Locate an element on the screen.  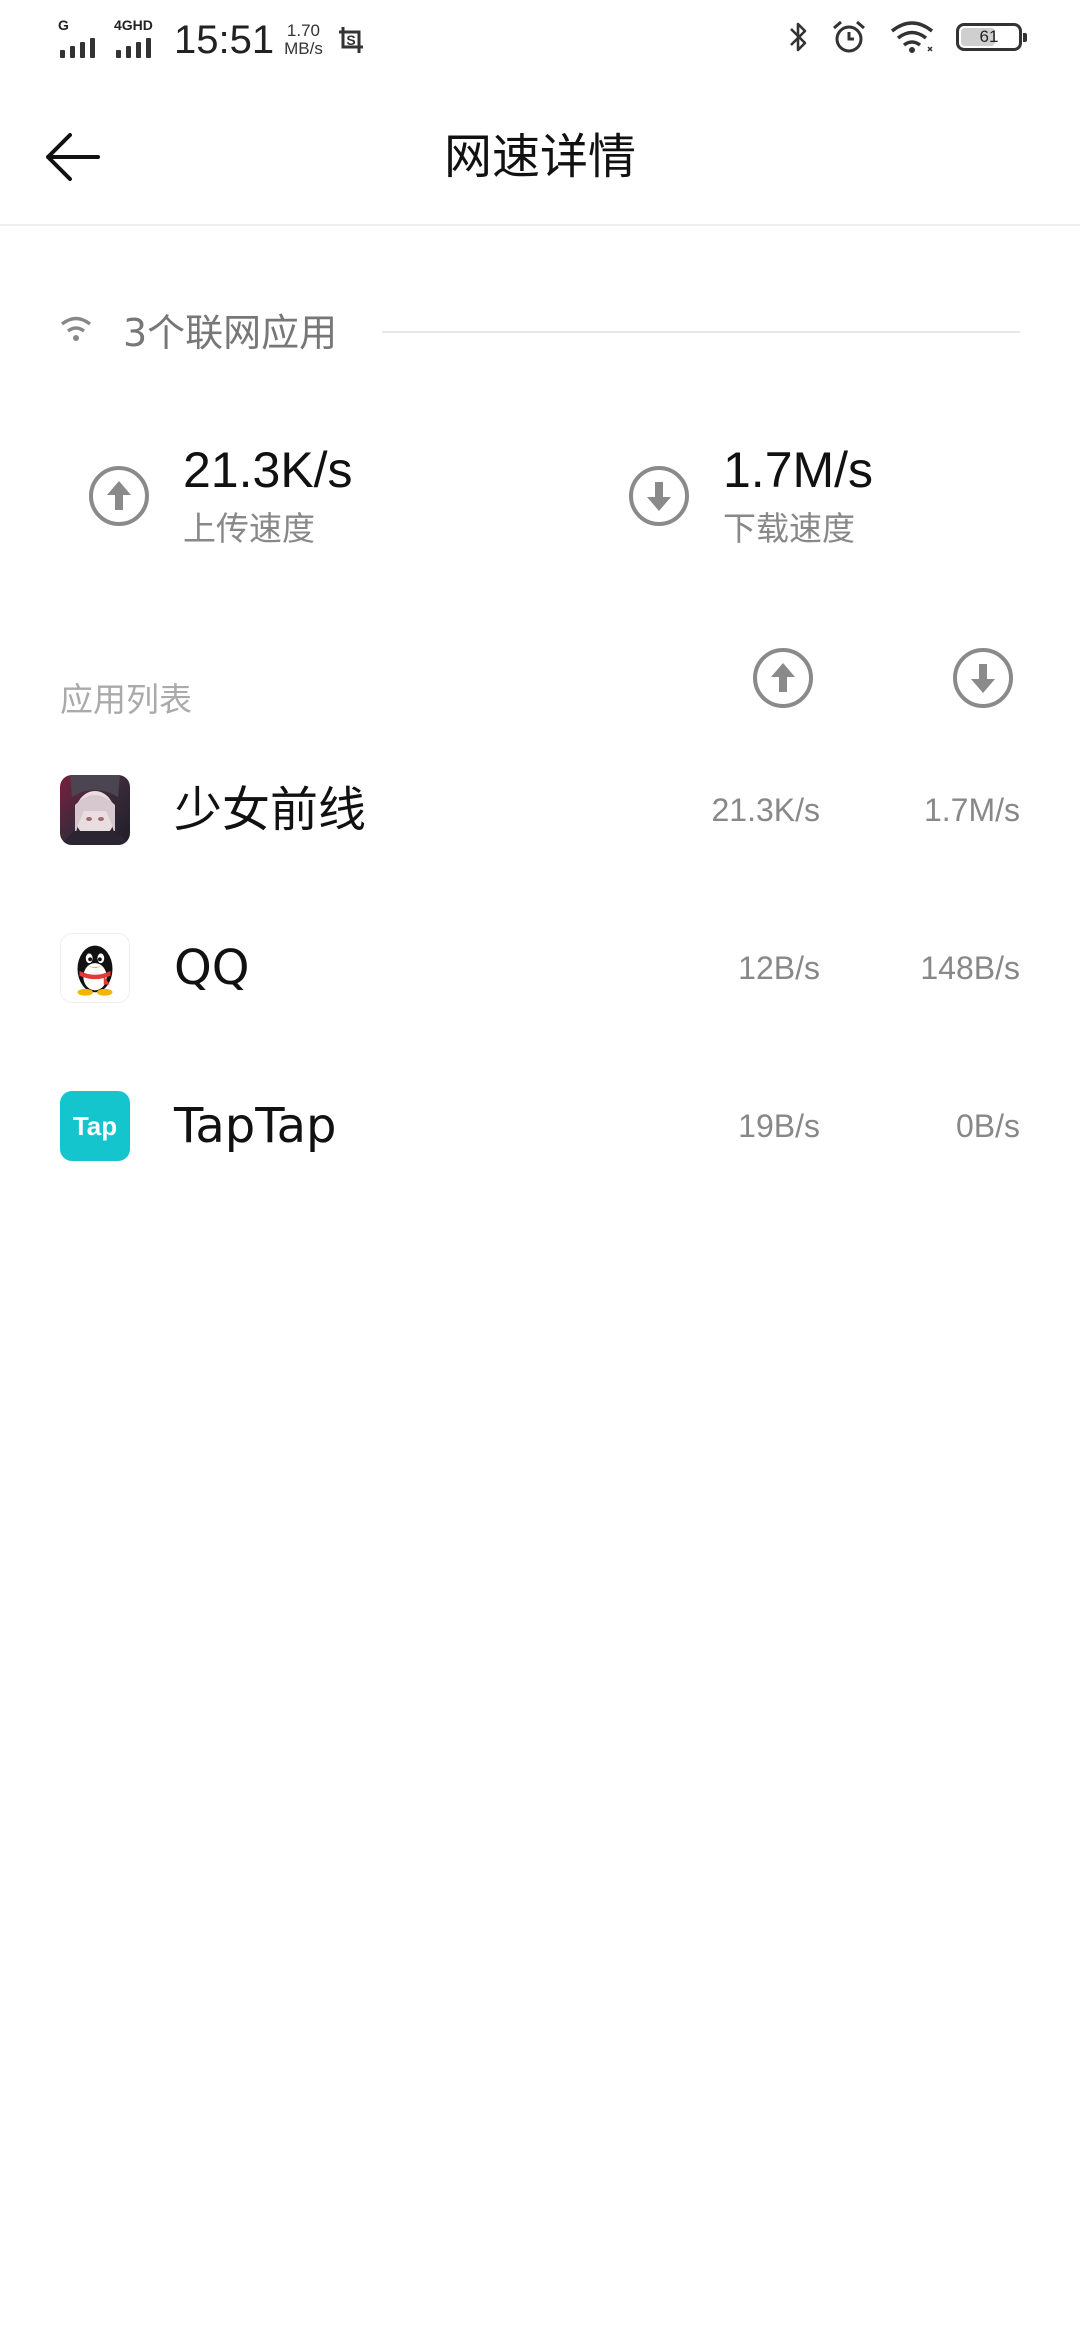
page-title: 网速详情 is located at coordinates (539, 157).